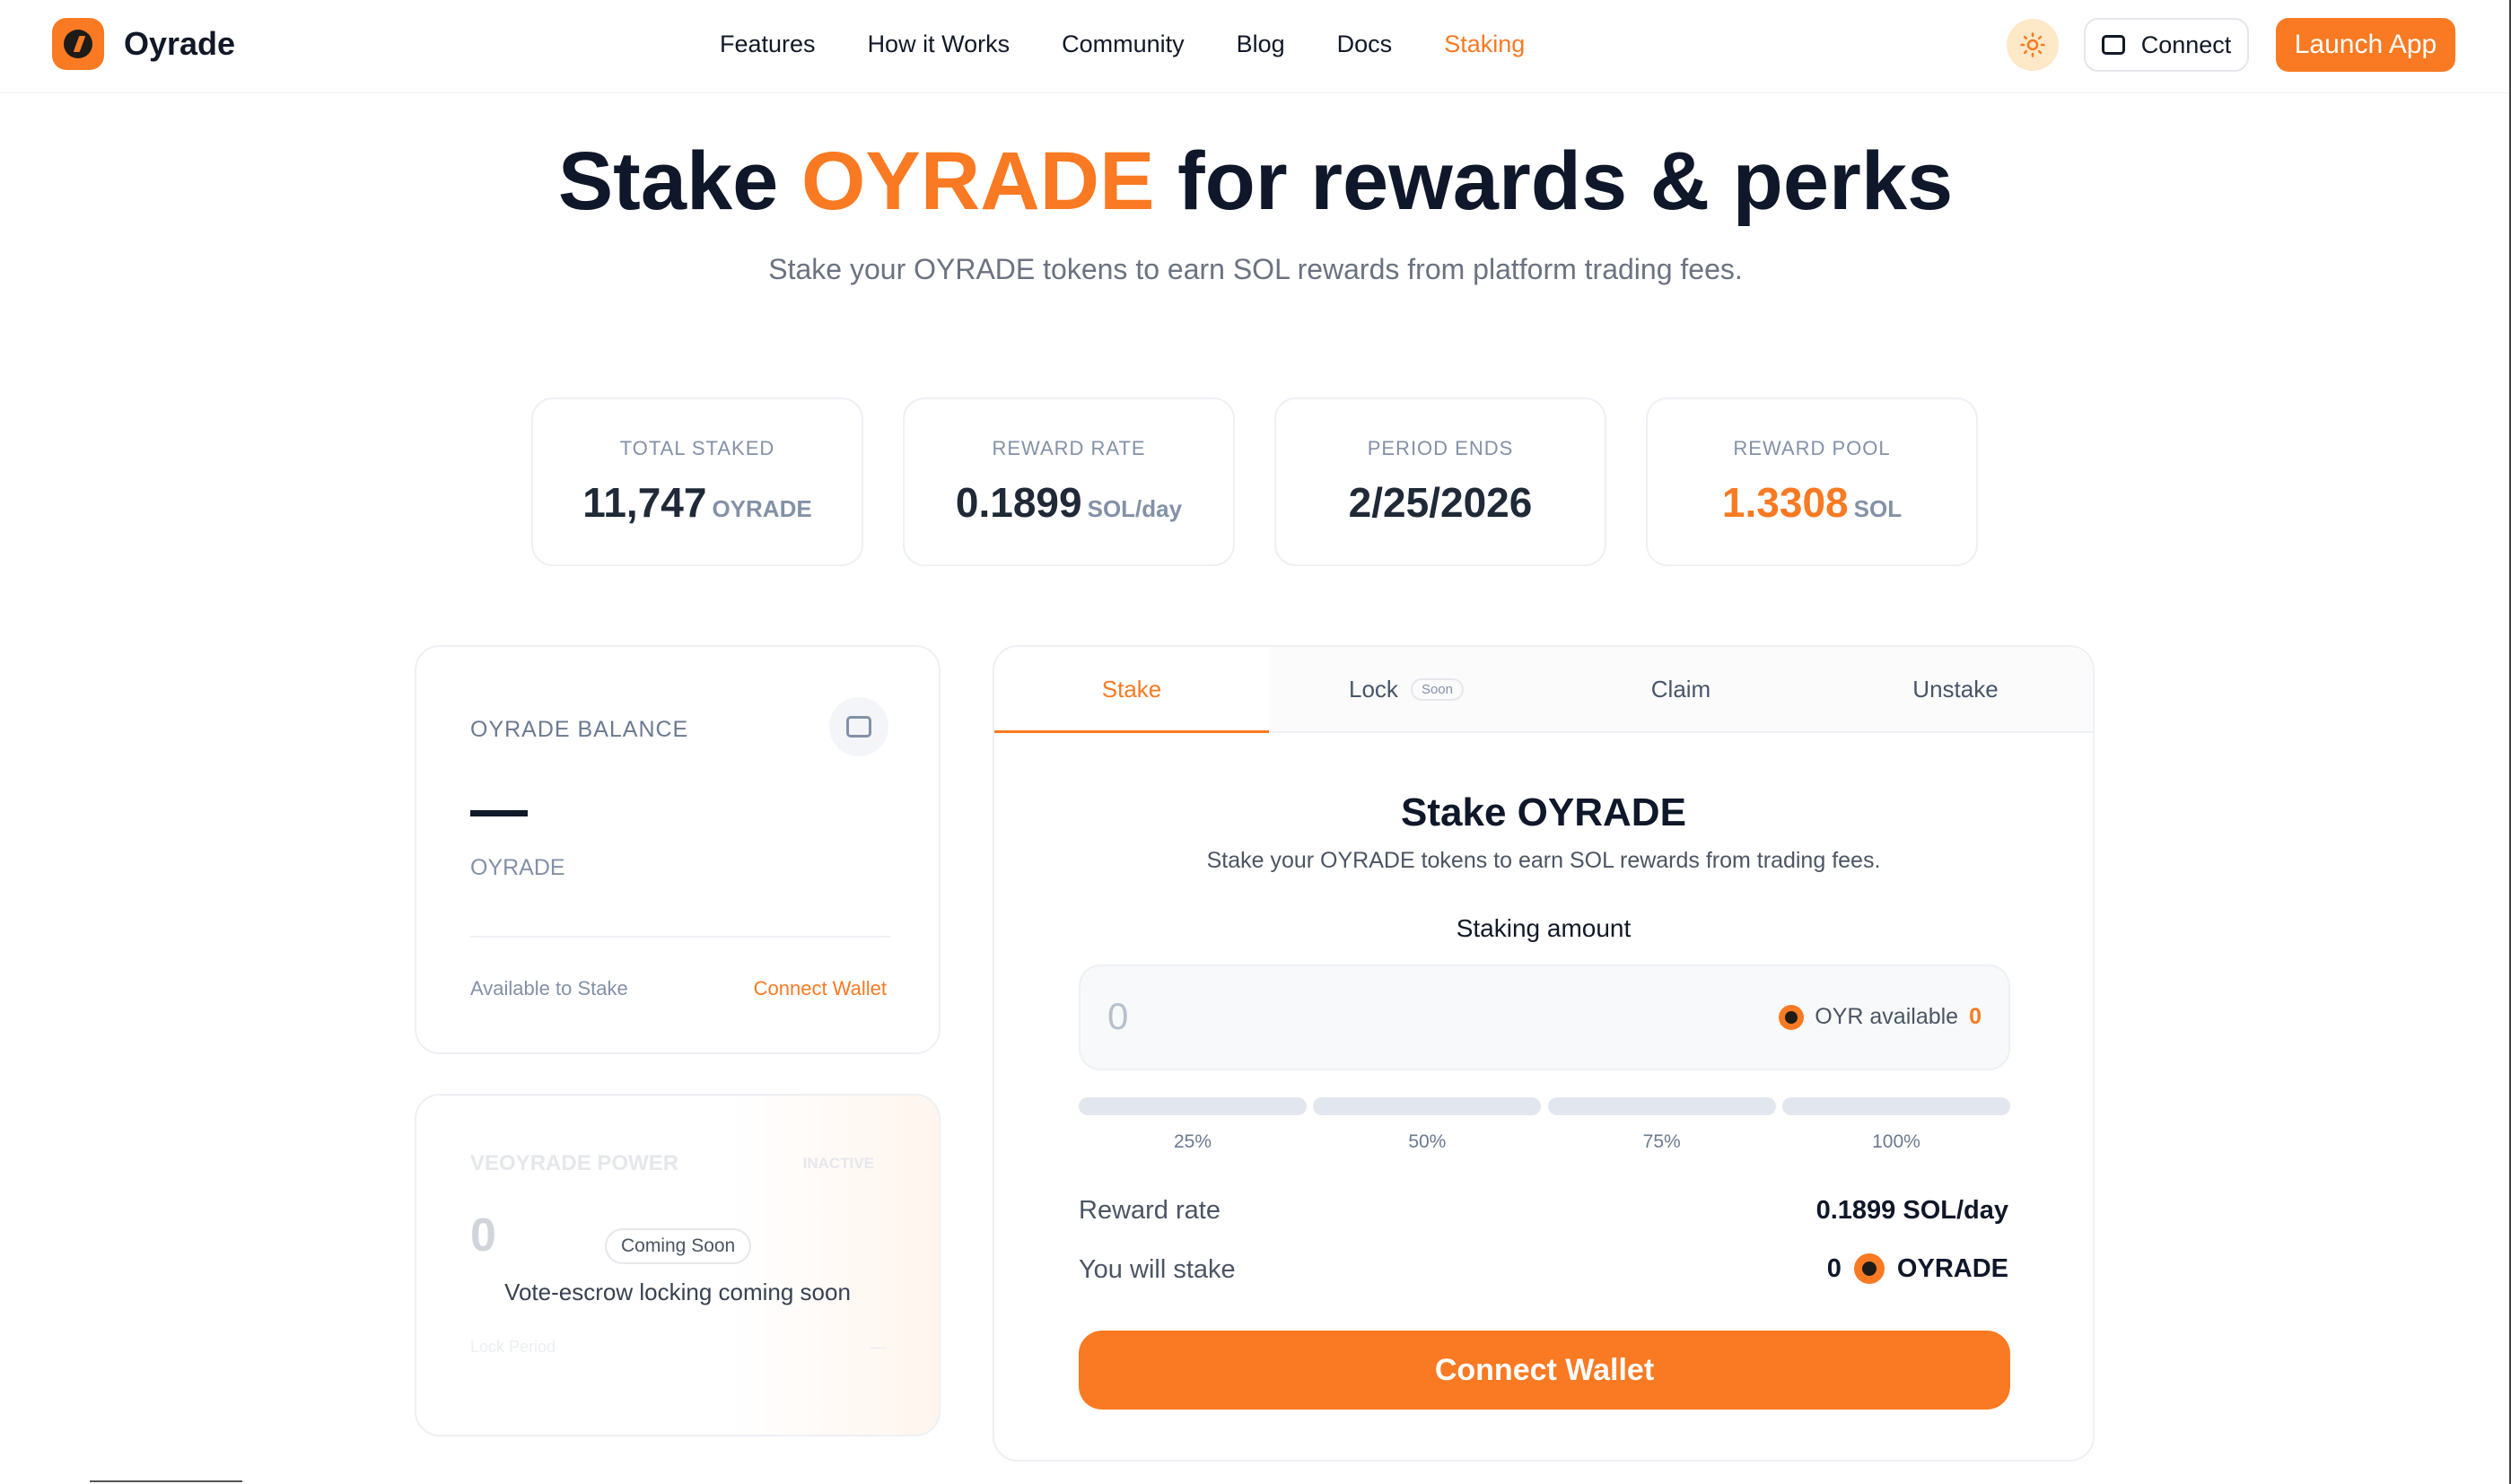 This screenshot has height=1484, width=2511. I want to click on tab-stake: Stake, so click(1131, 690).